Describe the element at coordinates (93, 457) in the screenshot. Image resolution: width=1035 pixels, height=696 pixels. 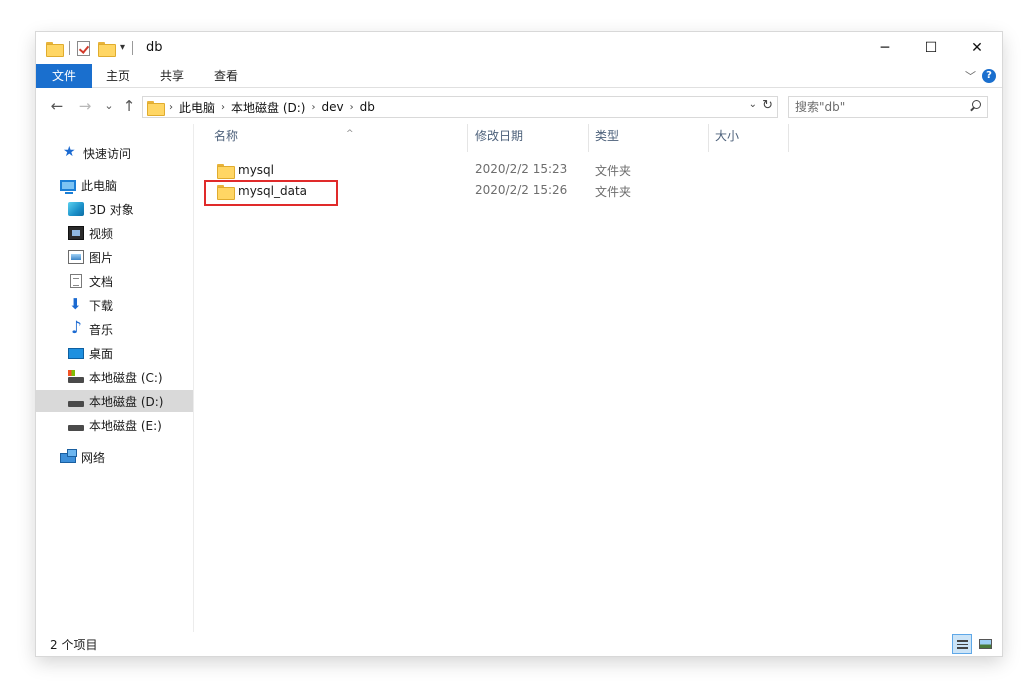
I see `sidebar-item-label: 网络` at that location.